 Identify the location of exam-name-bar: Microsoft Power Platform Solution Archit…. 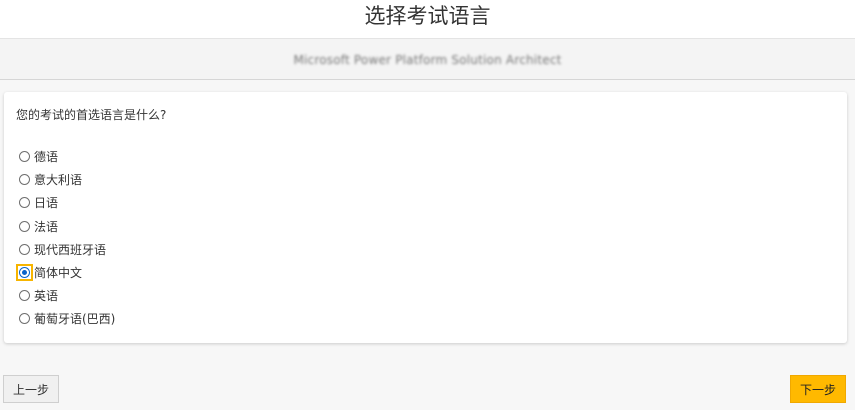
(427, 59).